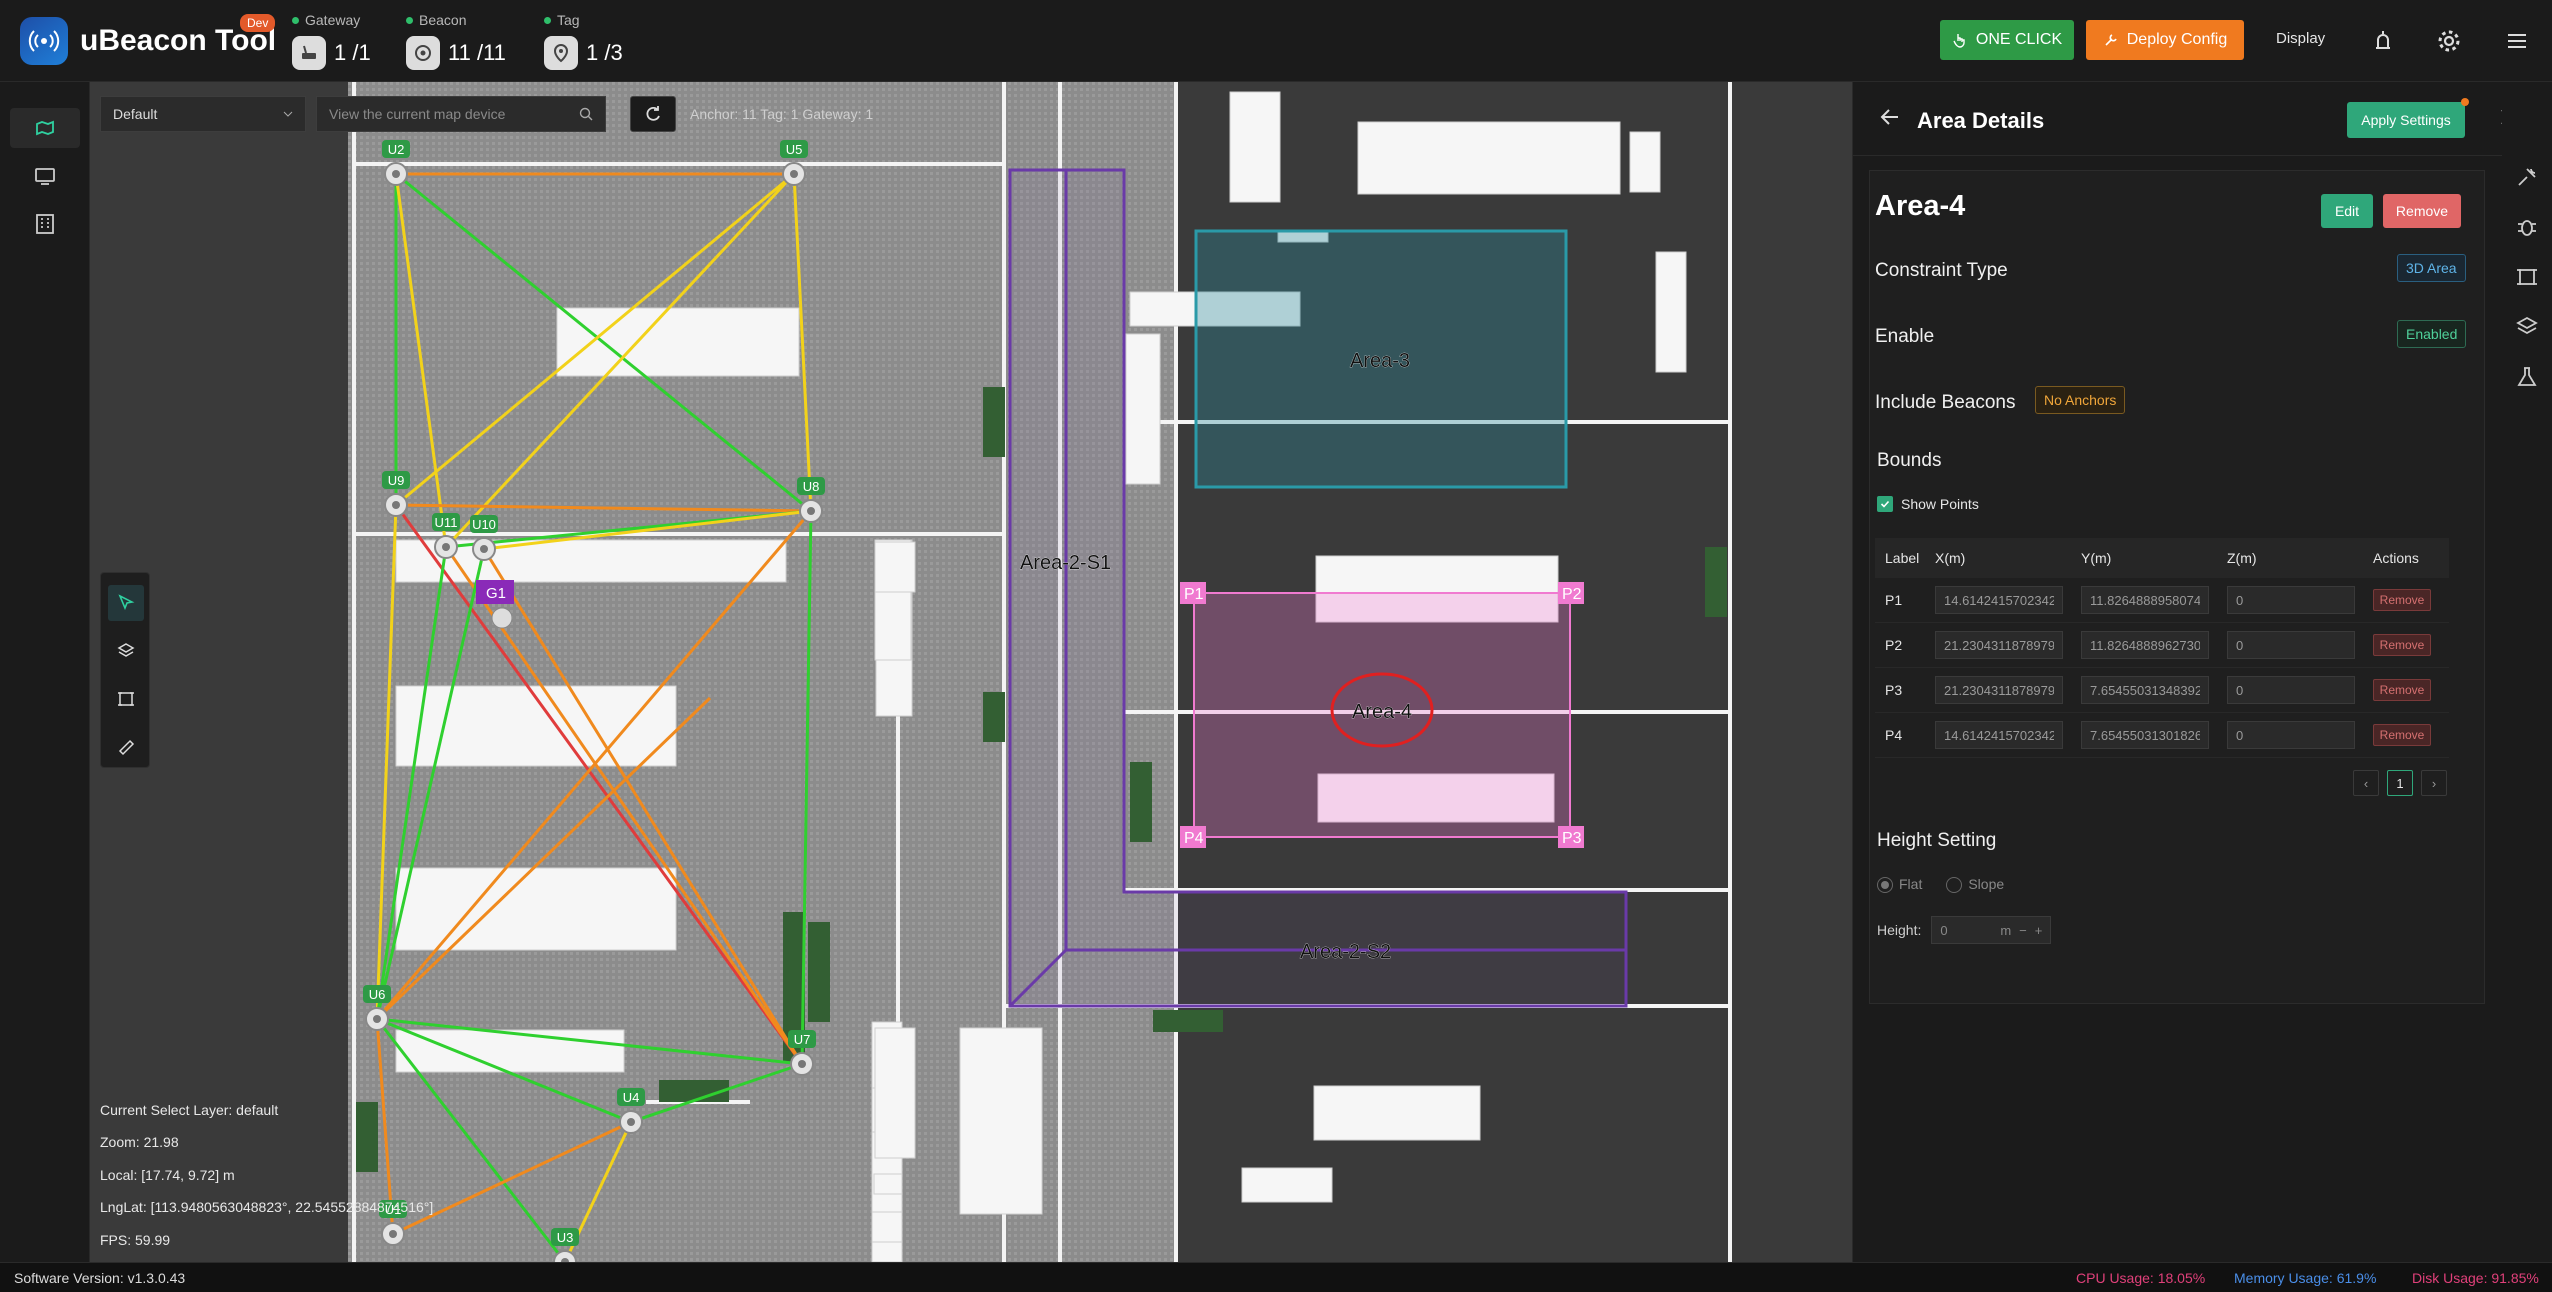  I want to click on select-tool, so click(126, 603).